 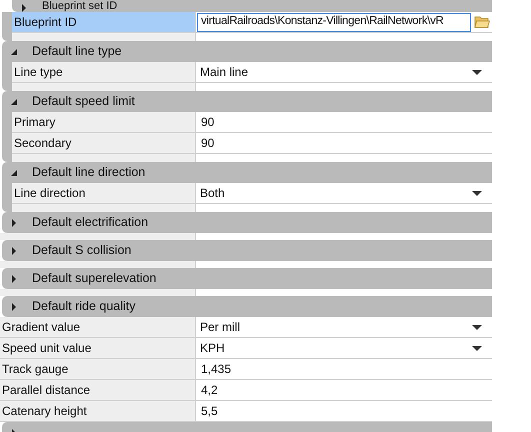 I want to click on property-label: Catenary height, so click(x=98, y=411).